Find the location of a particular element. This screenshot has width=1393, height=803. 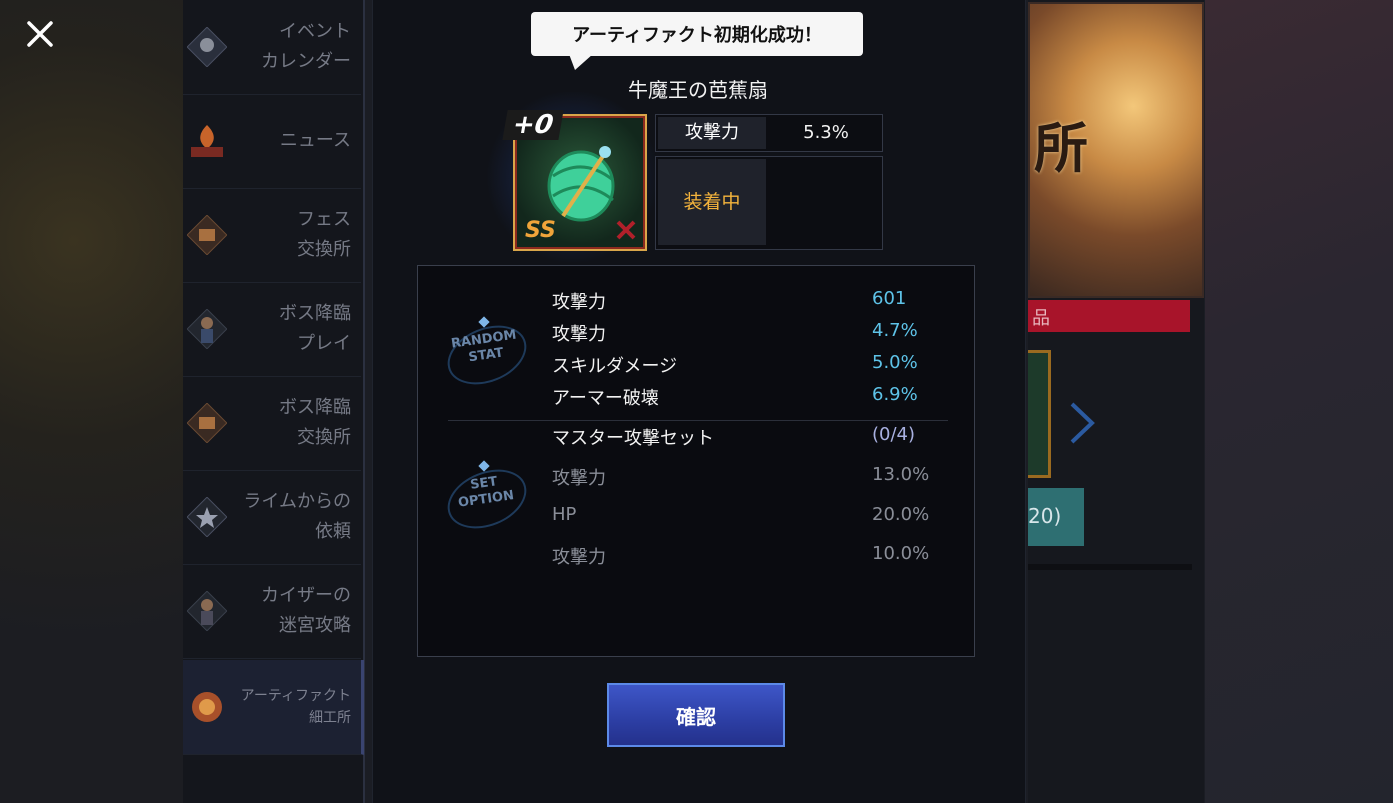

stat-value: 13.0% is located at coordinates (901, 474).